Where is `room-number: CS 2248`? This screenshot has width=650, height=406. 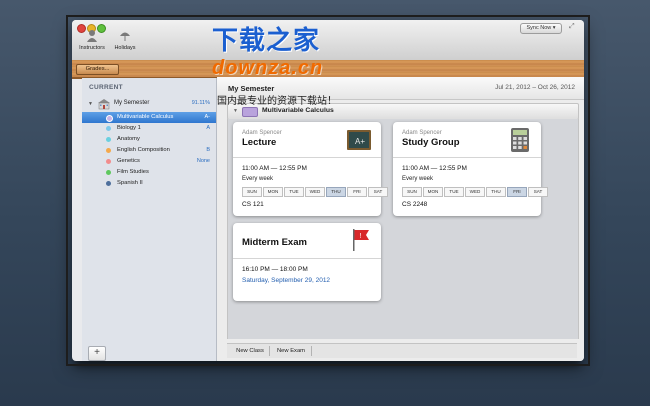 room-number: CS 2248 is located at coordinates (415, 204).